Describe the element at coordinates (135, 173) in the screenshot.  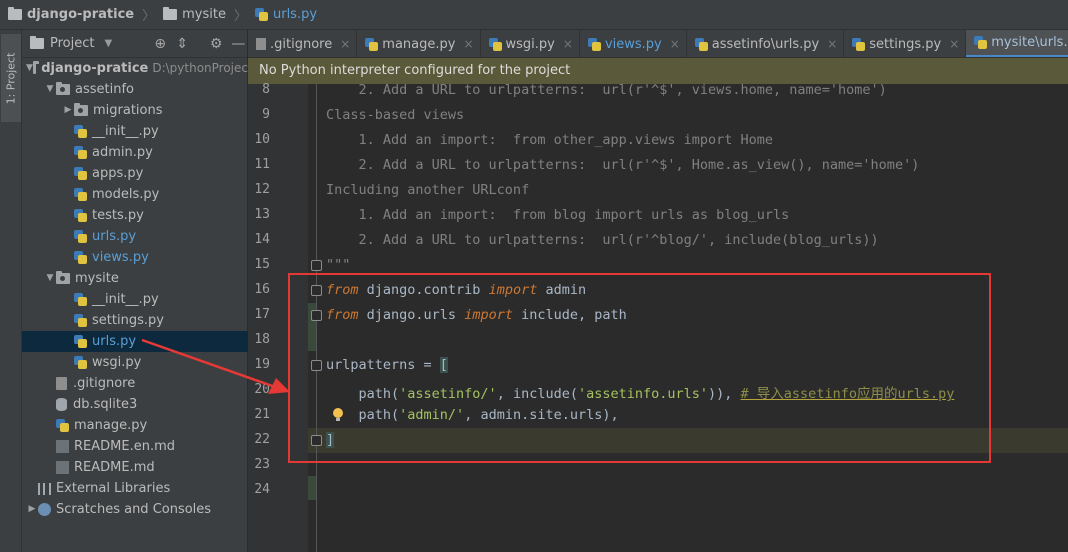
I see `tree-item: apps.py` at that location.